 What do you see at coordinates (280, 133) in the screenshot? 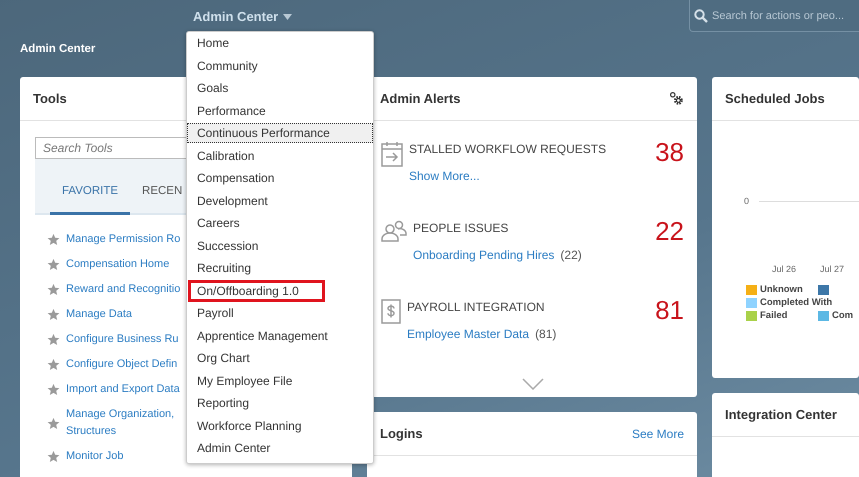
I see `menu-item: Continuous Performance` at bounding box center [280, 133].